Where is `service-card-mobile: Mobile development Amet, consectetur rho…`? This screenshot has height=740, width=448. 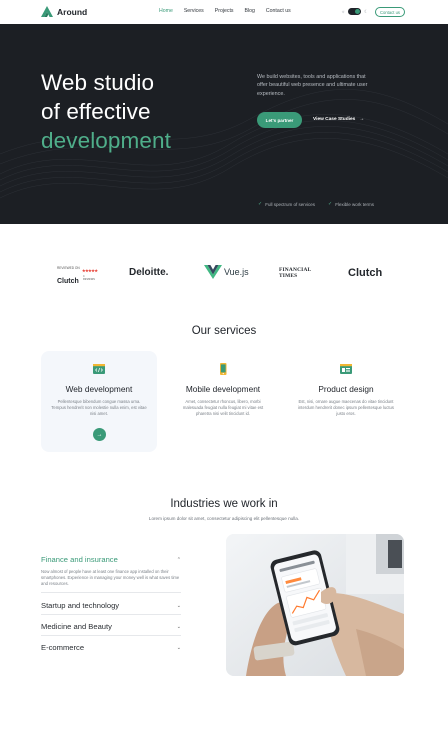
service-card-mobile: Mobile development Amet, consectetur rho… is located at coordinates (223, 401).